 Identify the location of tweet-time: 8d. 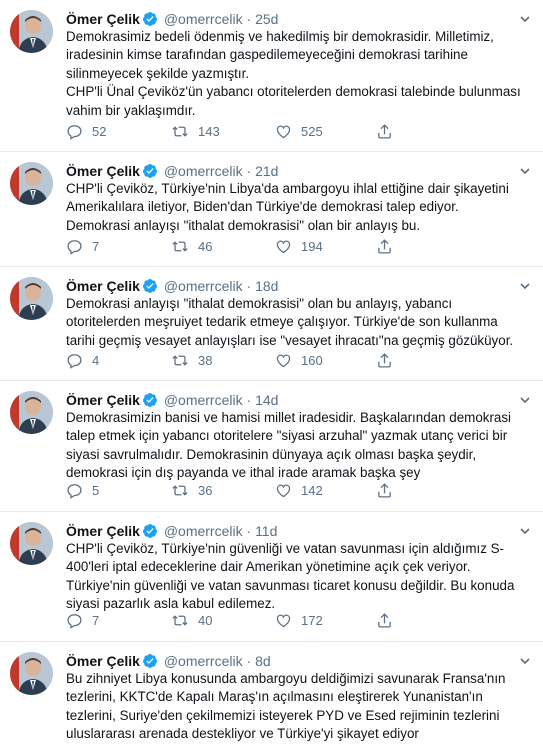
(263, 661).